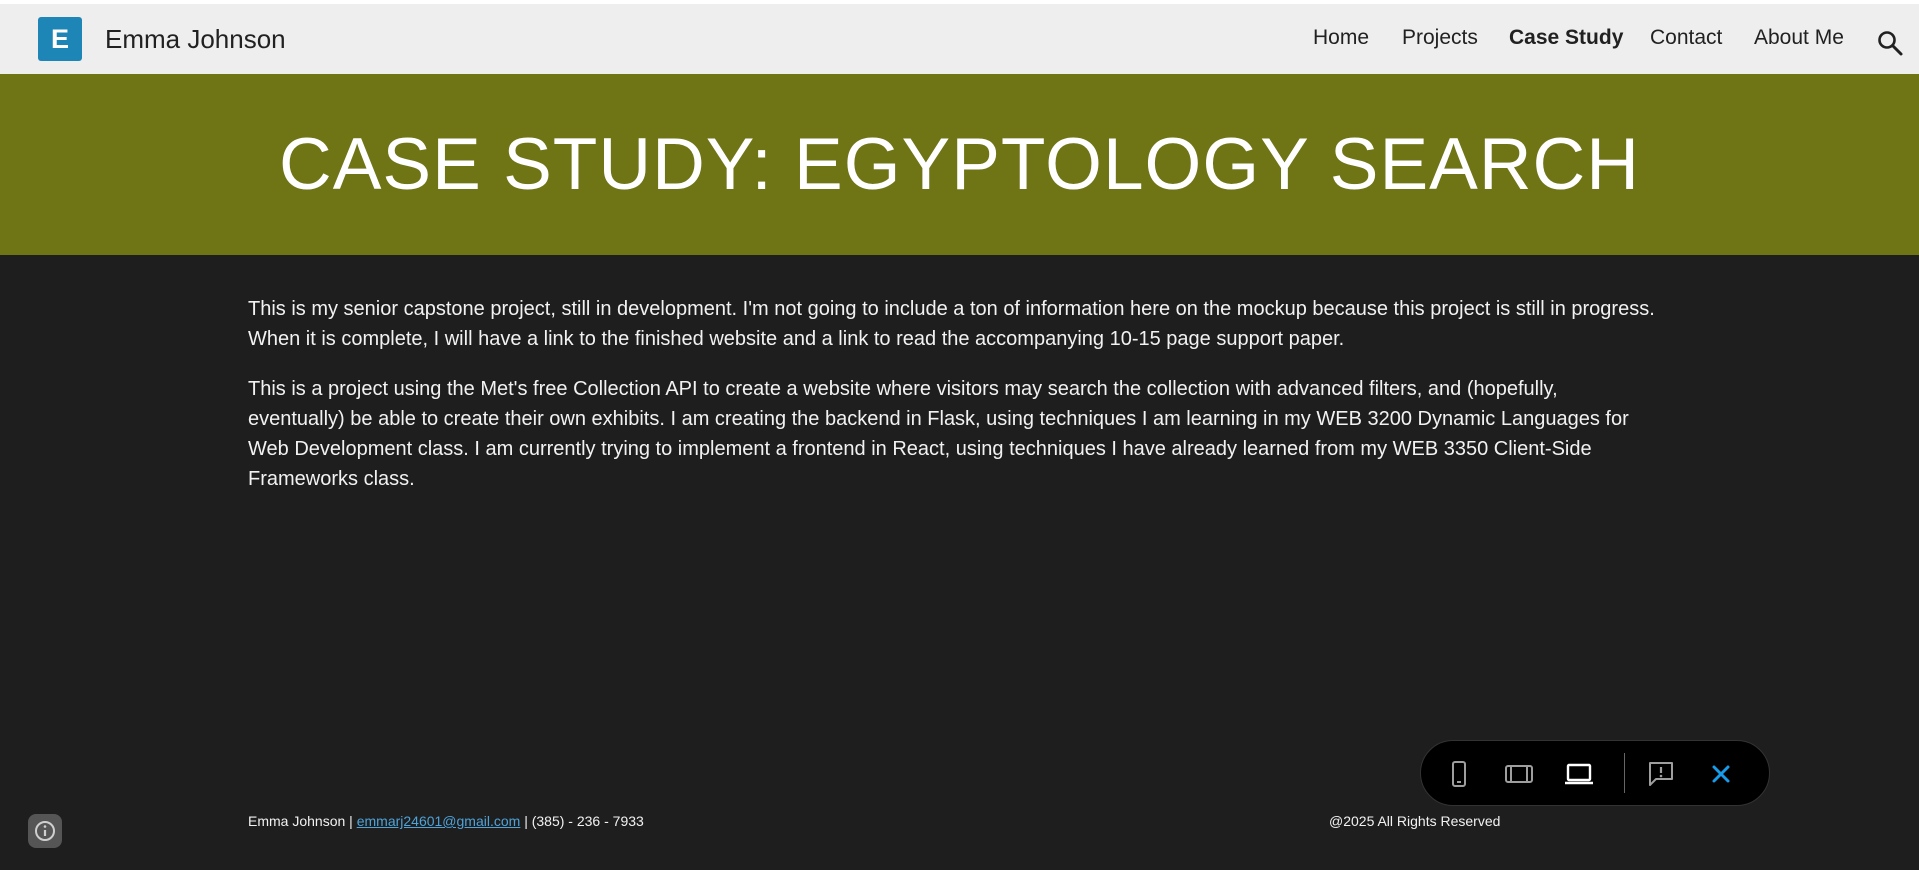 The image size is (1919, 870). What do you see at coordinates (439, 821) in the screenshot?
I see `footer-email-link: emmarj24601@gmail.com` at bounding box center [439, 821].